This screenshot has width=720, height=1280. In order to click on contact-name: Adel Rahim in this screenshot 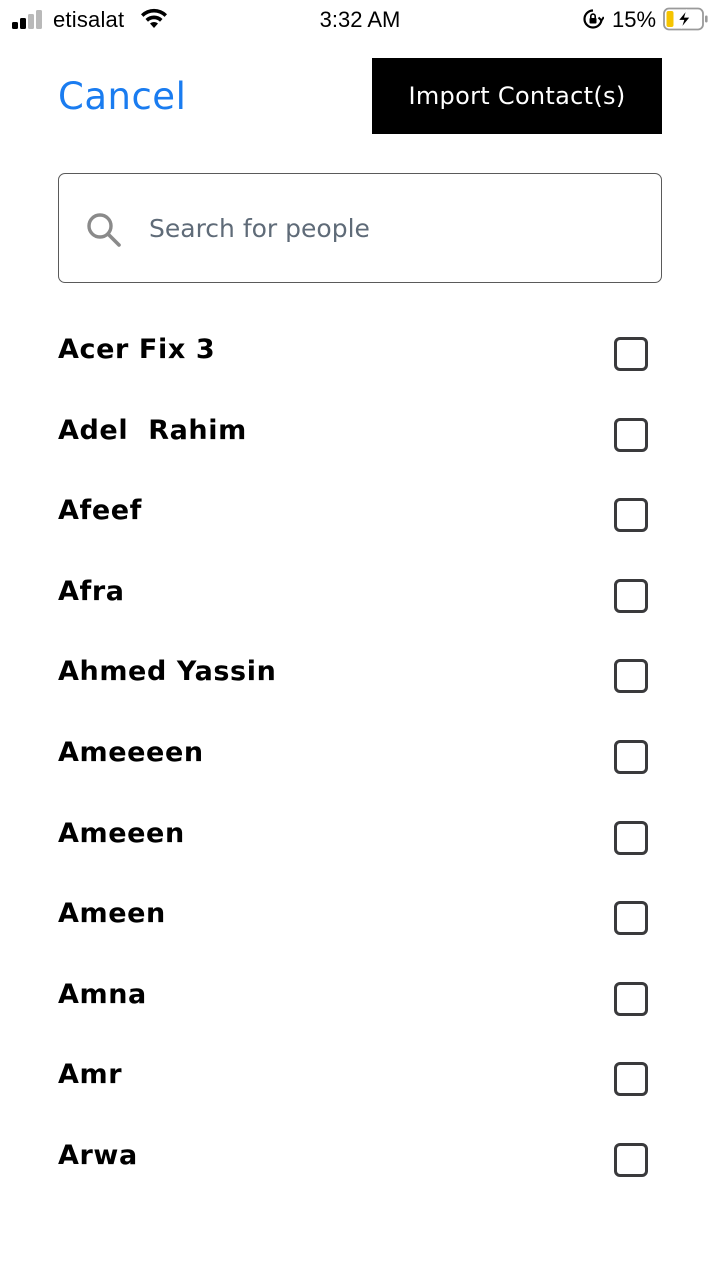, I will do `click(152, 430)`.